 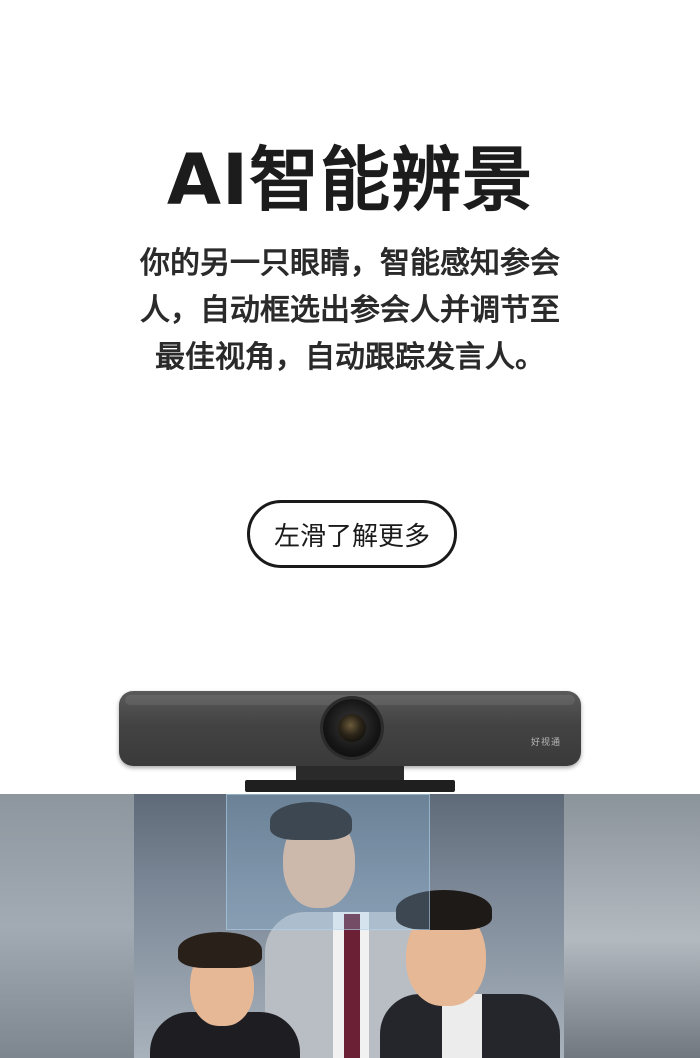 I want to click on description-line-2: 人，自动框选出参会人并调节至, so click(x=350, y=310).